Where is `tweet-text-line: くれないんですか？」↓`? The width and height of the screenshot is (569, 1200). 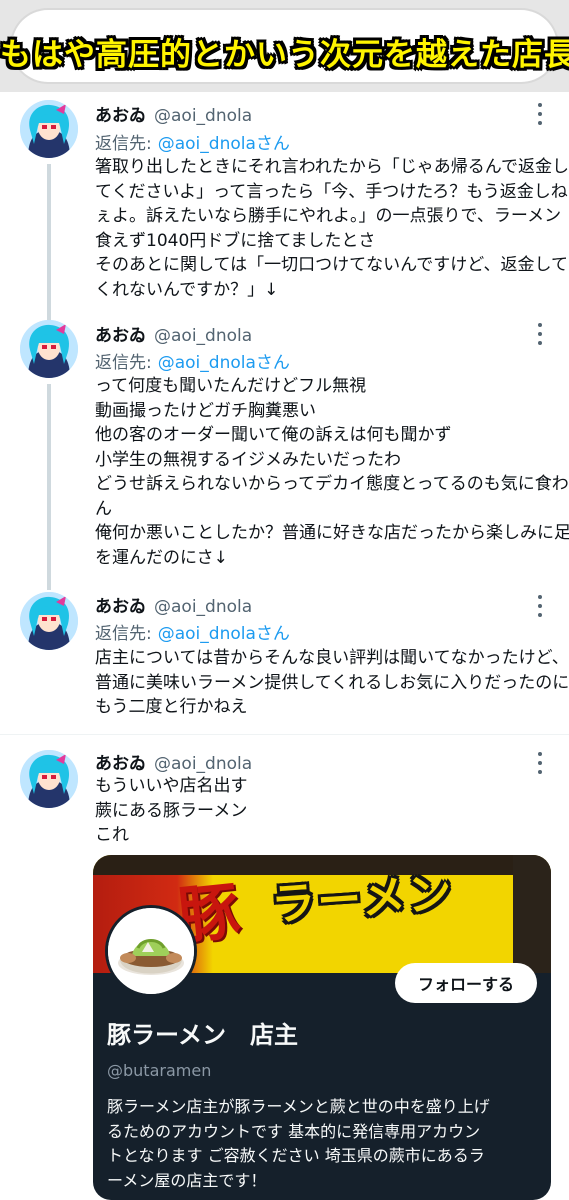
tweet-text-line: くれないんですか？」↓ is located at coordinates (187, 289).